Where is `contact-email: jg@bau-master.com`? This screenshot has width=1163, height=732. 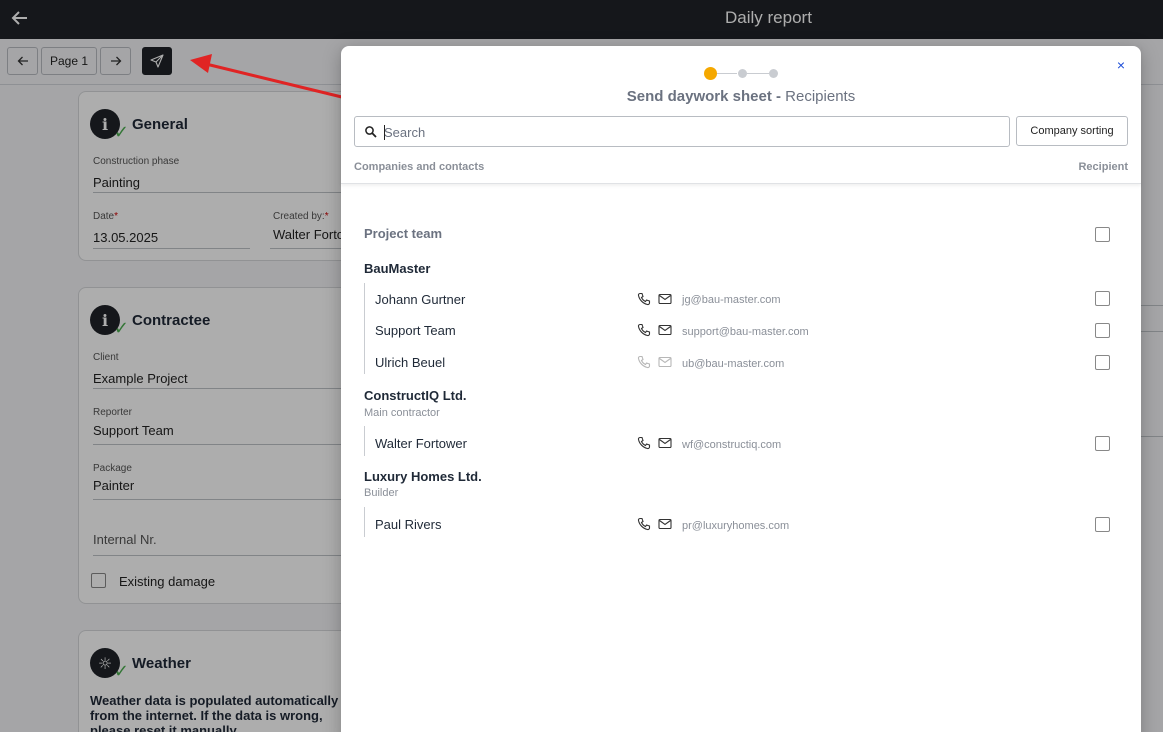 contact-email: jg@bau-master.com is located at coordinates (731, 300).